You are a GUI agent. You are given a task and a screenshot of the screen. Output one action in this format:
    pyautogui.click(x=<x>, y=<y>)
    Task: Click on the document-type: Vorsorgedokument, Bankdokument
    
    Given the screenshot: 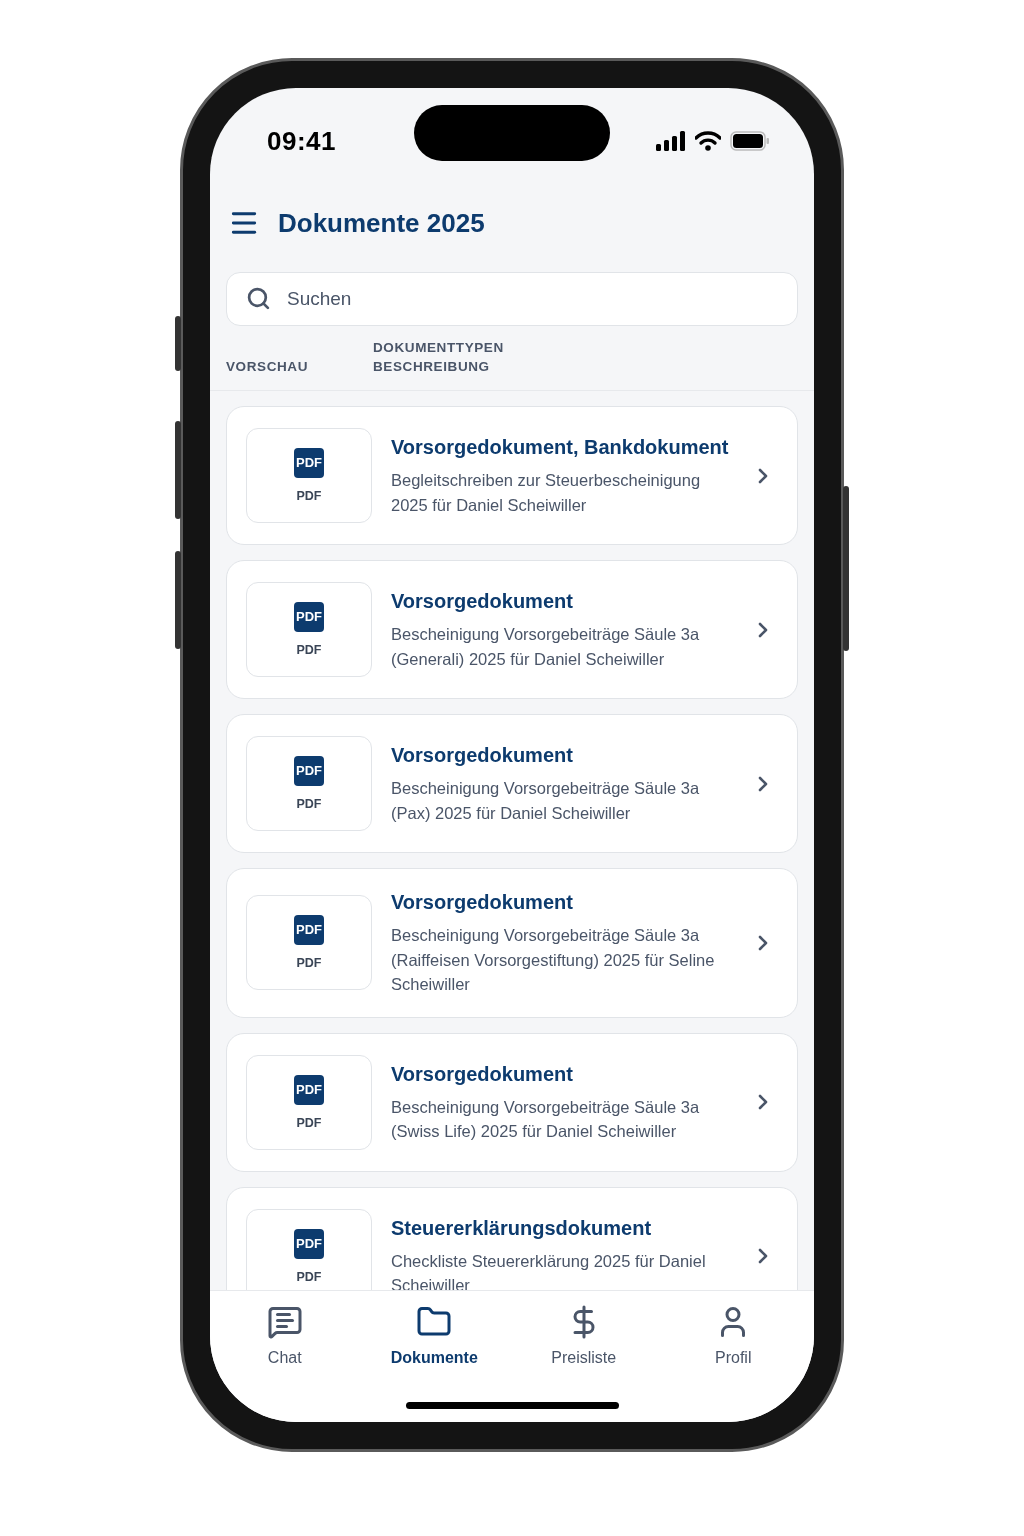 What is the action you would take?
    pyautogui.click(x=560, y=447)
    